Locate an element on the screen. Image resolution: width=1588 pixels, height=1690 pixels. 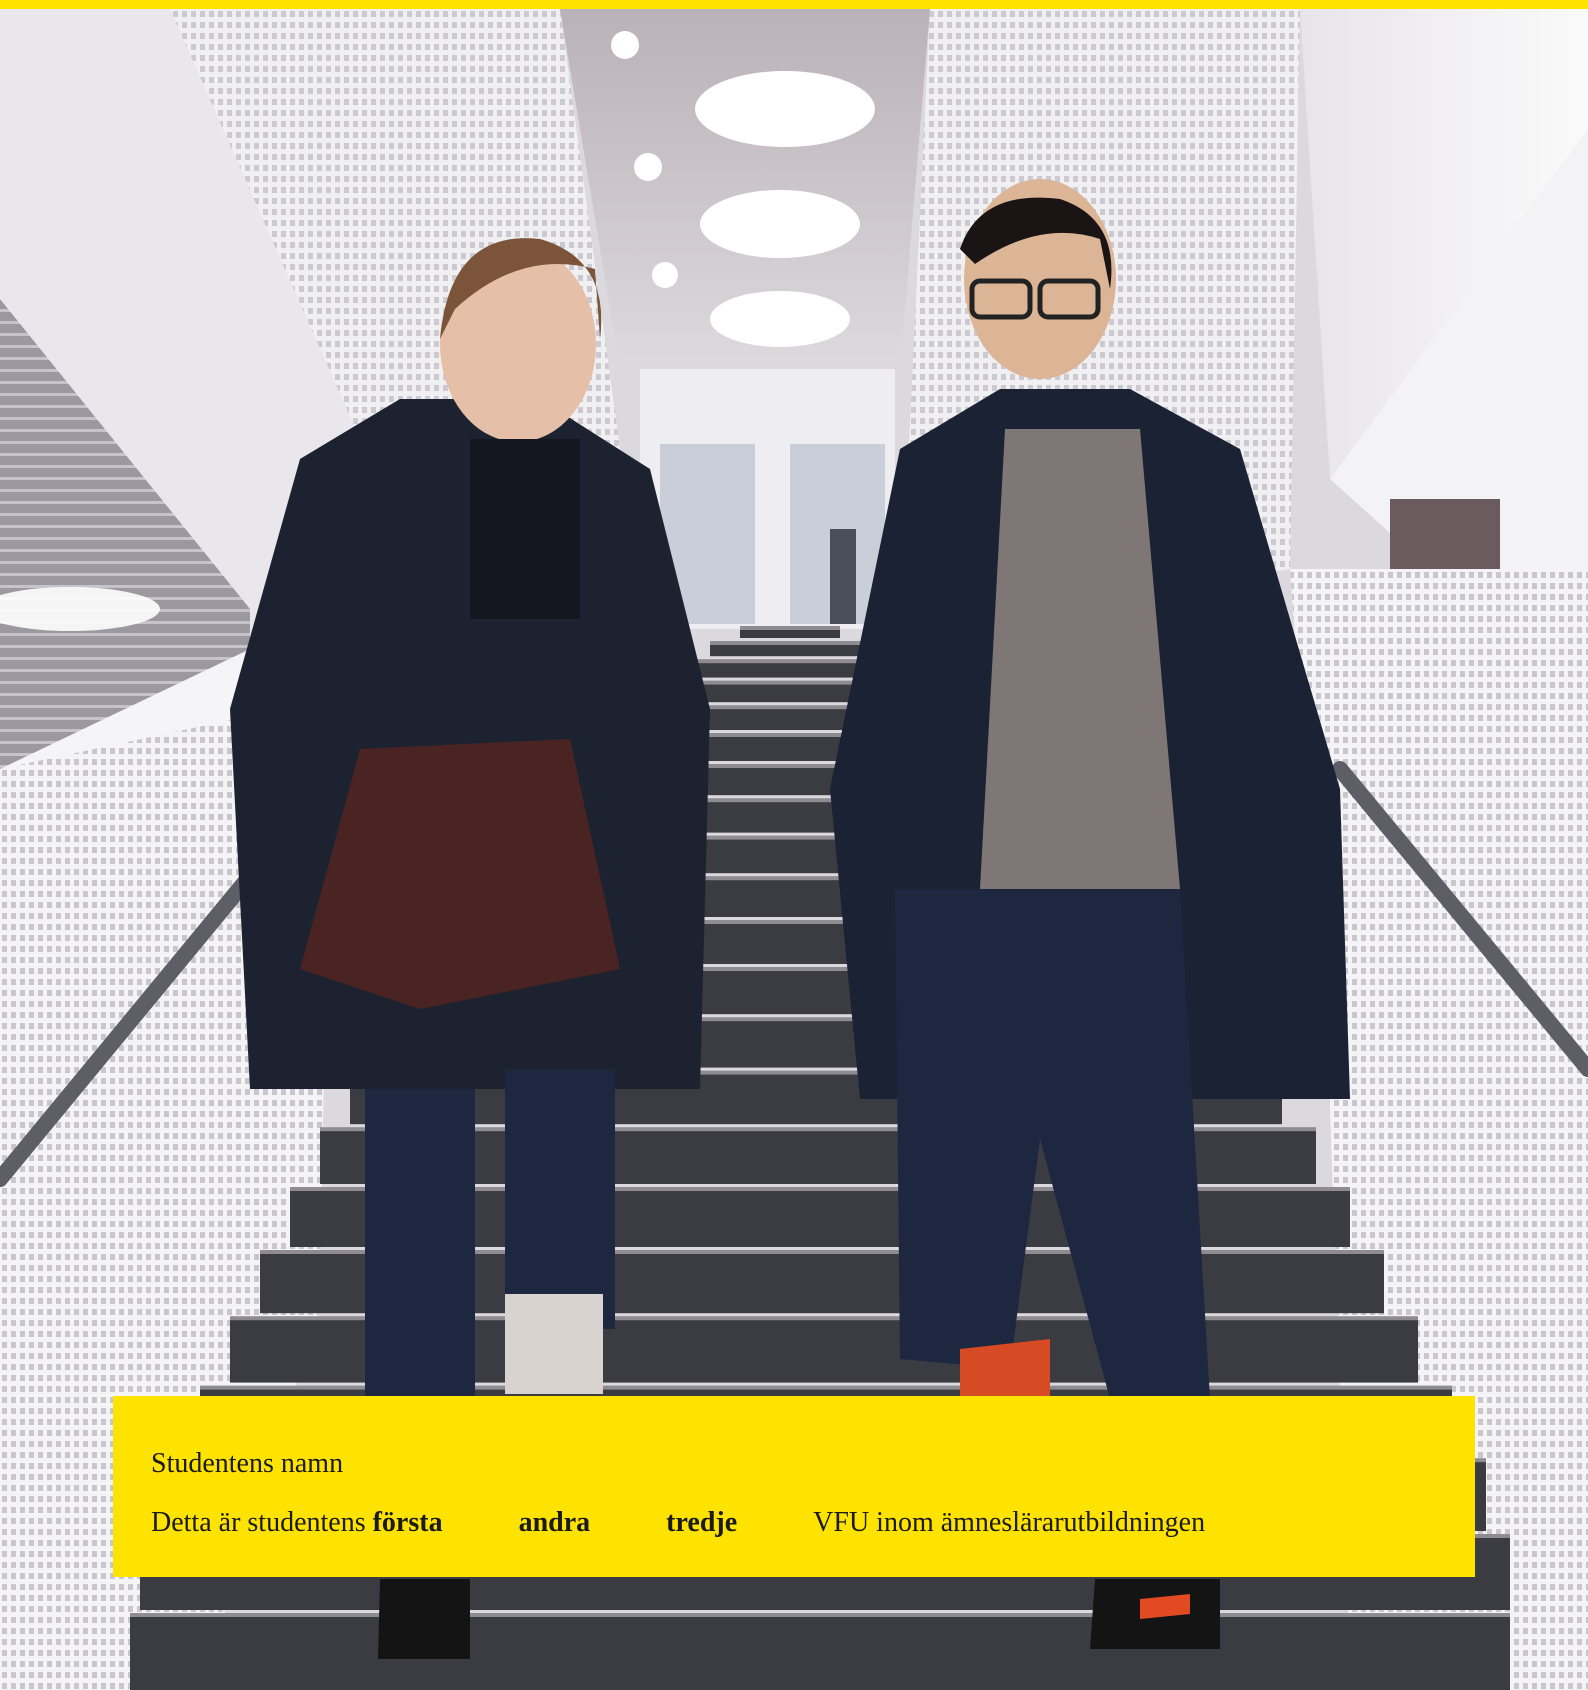
top-accent-strip is located at coordinates (794, 4).